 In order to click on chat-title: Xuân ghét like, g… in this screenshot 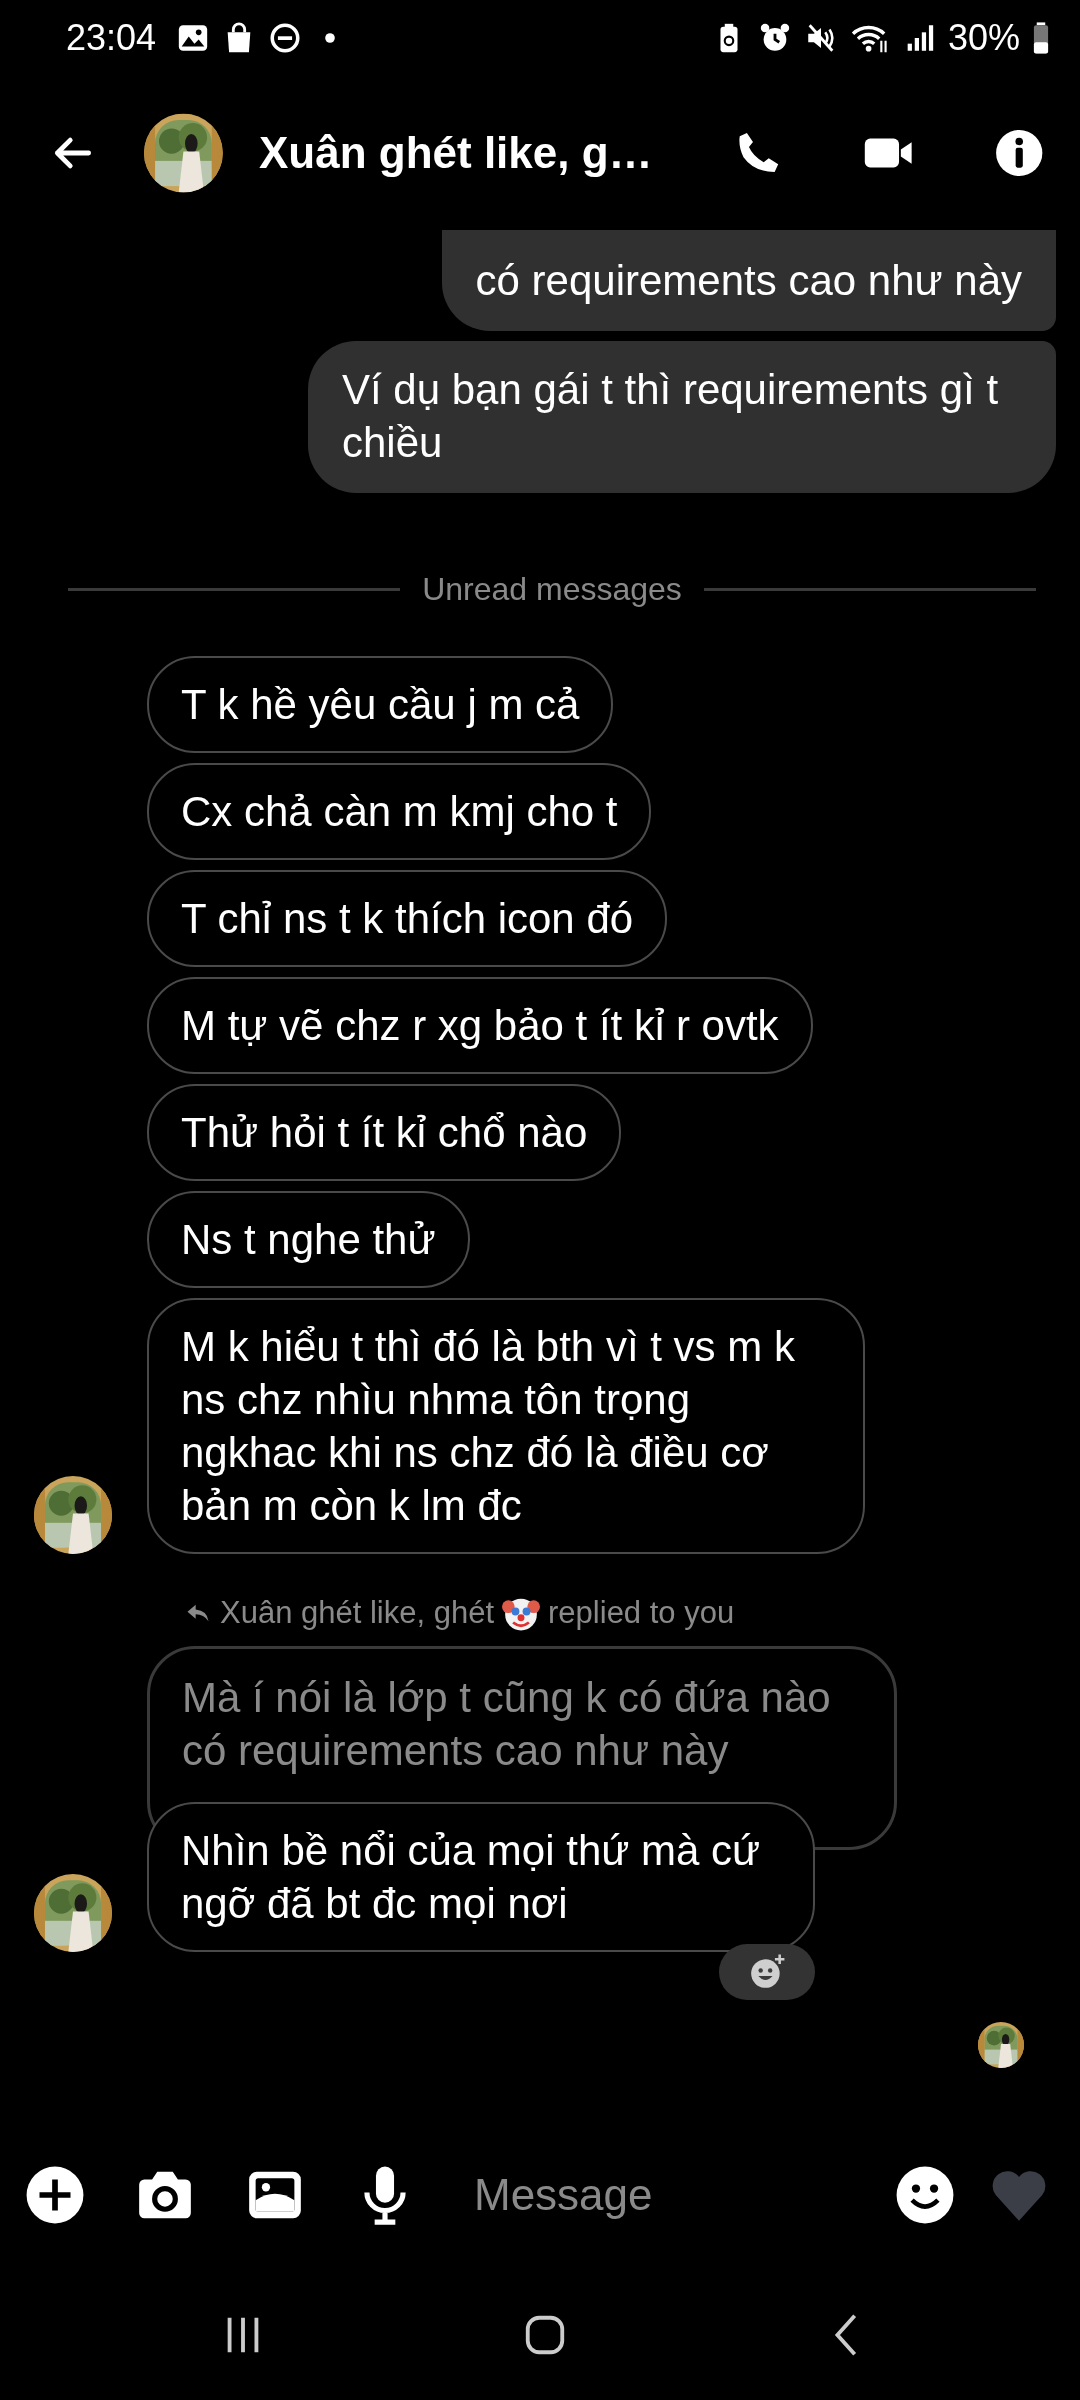, I will do `click(456, 152)`.